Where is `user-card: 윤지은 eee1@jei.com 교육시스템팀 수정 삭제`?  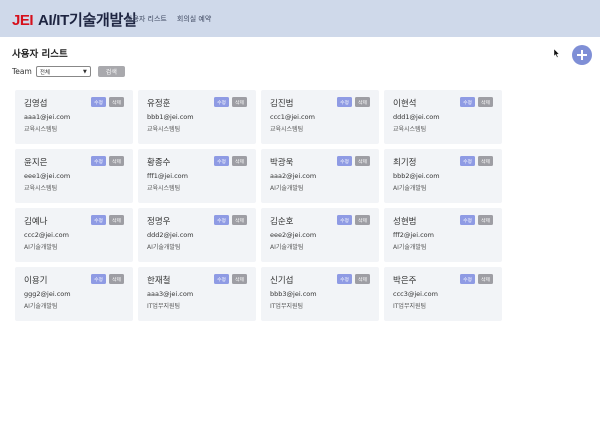
user-card: 윤지은 eee1@jei.com 교육시스템팀 수정 삭제 is located at coordinates (74, 176).